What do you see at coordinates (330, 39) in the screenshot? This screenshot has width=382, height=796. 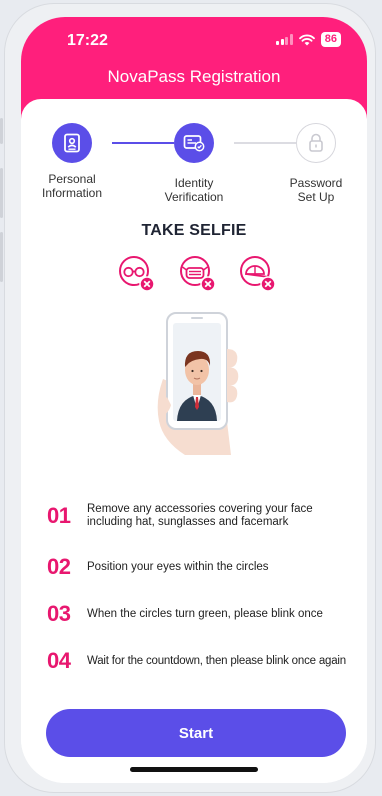 I see `battery-level: 86` at bounding box center [330, 39].